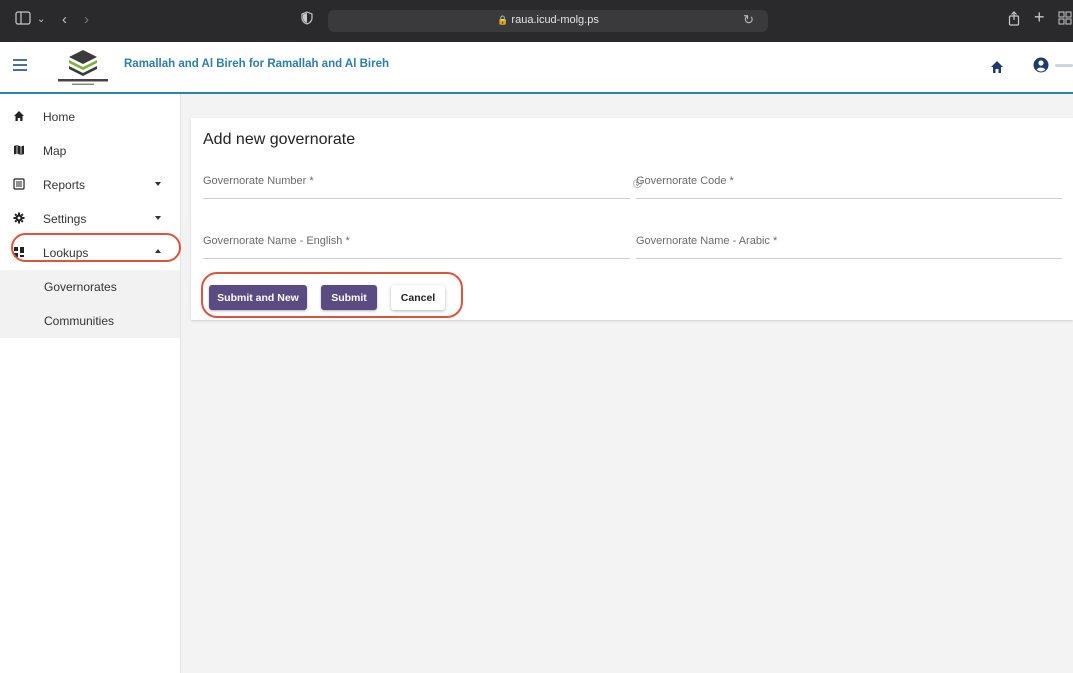 The width and height of the screenshot is (1073, 673). I want to click on share-icon, so click(1014, 21).